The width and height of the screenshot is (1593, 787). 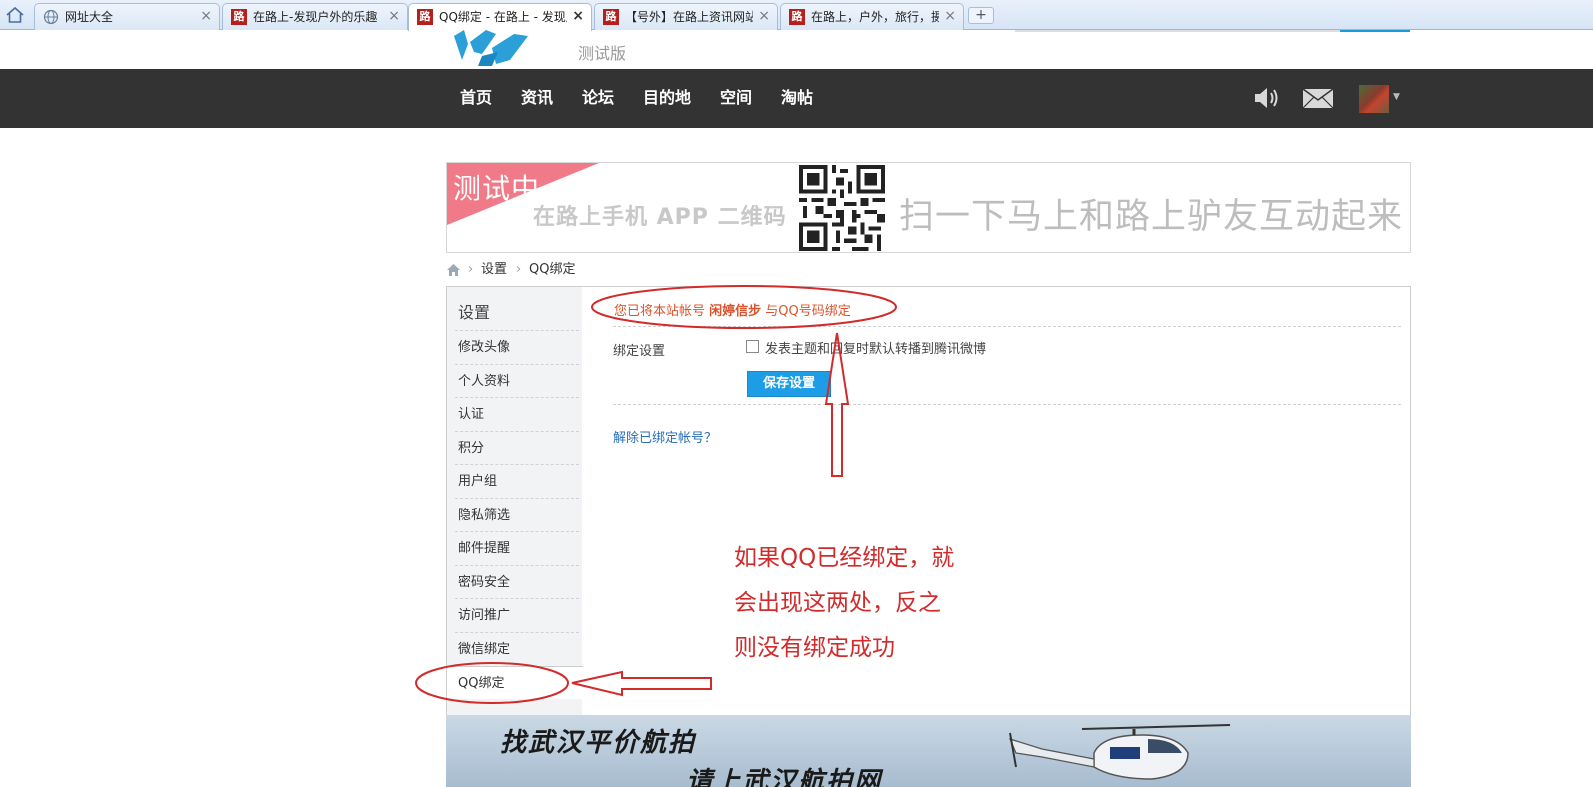 What do you see at coordinates (665, 436) in the screenshot?
I see `unbind-account-link: 解除已绑定帐号？` at bounding box center [665, 436].